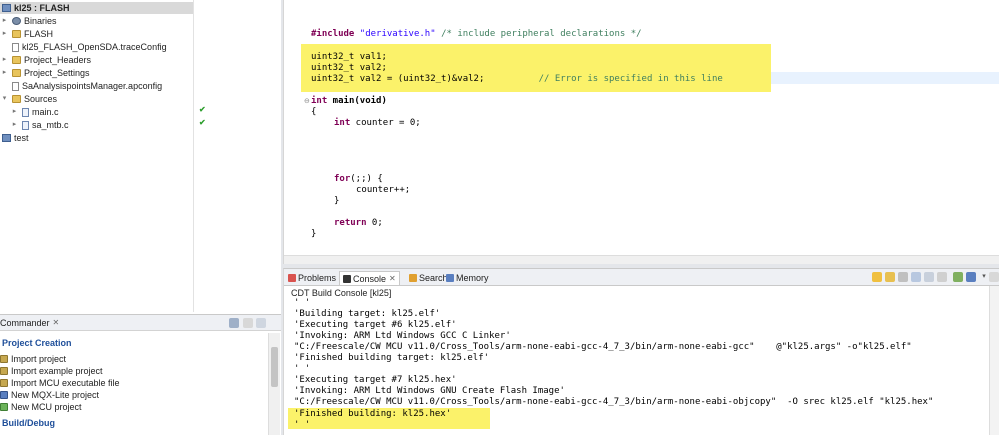 This screenshot has height=435, width=999. Describe the element at coordinates (336, 201) in the screenshot. I see `code-line-inner-close: }` at that location.